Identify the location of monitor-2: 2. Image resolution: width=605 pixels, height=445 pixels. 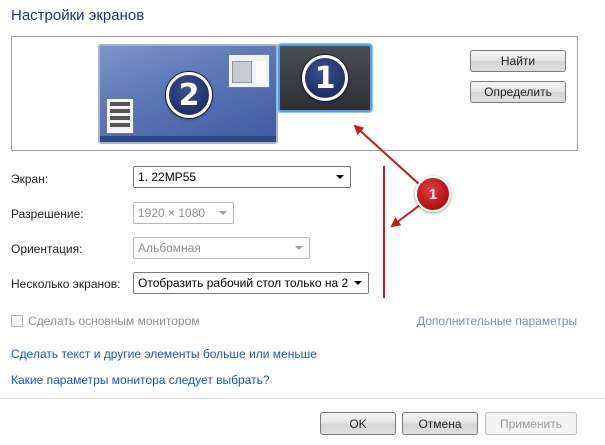
(188, 94).